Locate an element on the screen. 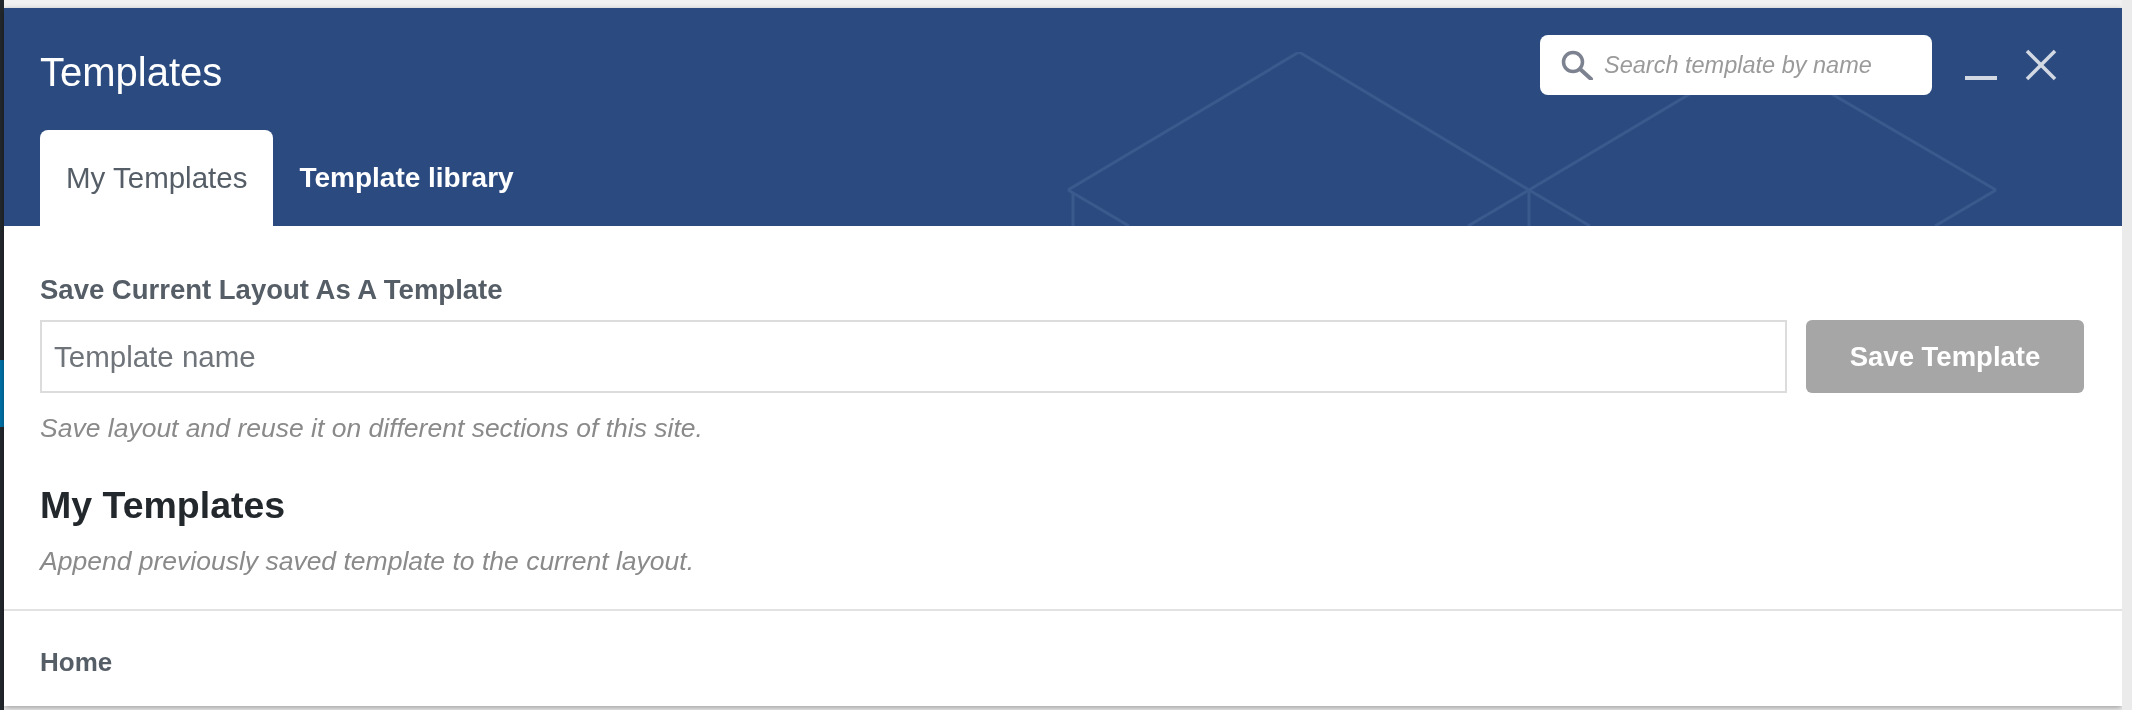 This screenshot has width=2132, height=710. section-heading: Save Current Layout As A Template is located at coordinates (272, 290).